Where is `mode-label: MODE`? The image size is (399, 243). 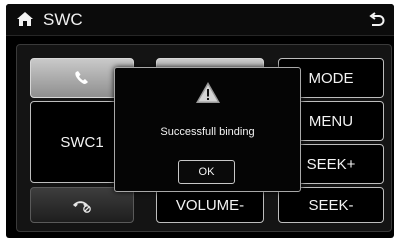 mode-label: MODE is located at coordinates (331, 78).